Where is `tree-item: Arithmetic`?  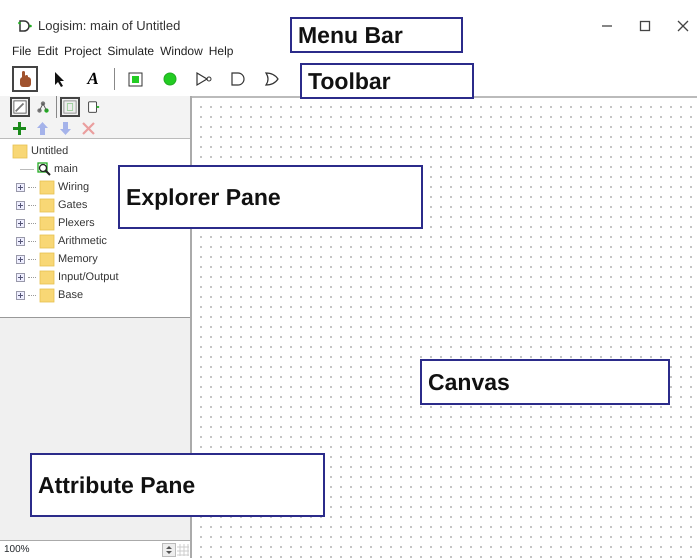
tree-item: Arithmetic is located at coordinates (82, 241).